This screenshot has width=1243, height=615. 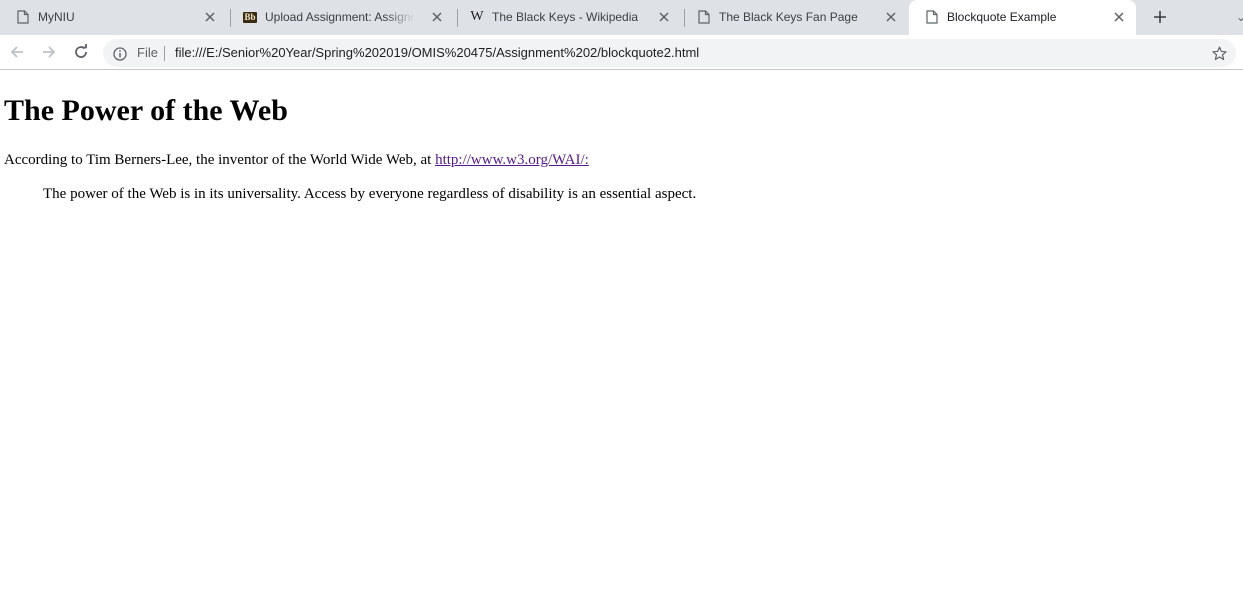 What do you see at coordinates (788, 17) in the screenshot?
I see `tab-title: The Black Keys Fan Page` at bounding box center [788, 17].